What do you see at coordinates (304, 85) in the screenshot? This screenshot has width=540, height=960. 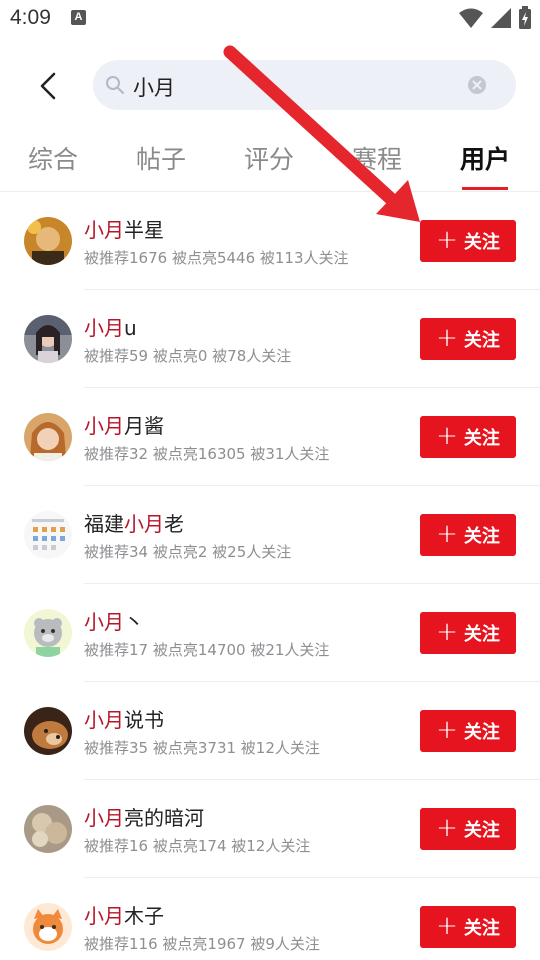 I see `search-input: 小月` at bounding box center [304, 85].